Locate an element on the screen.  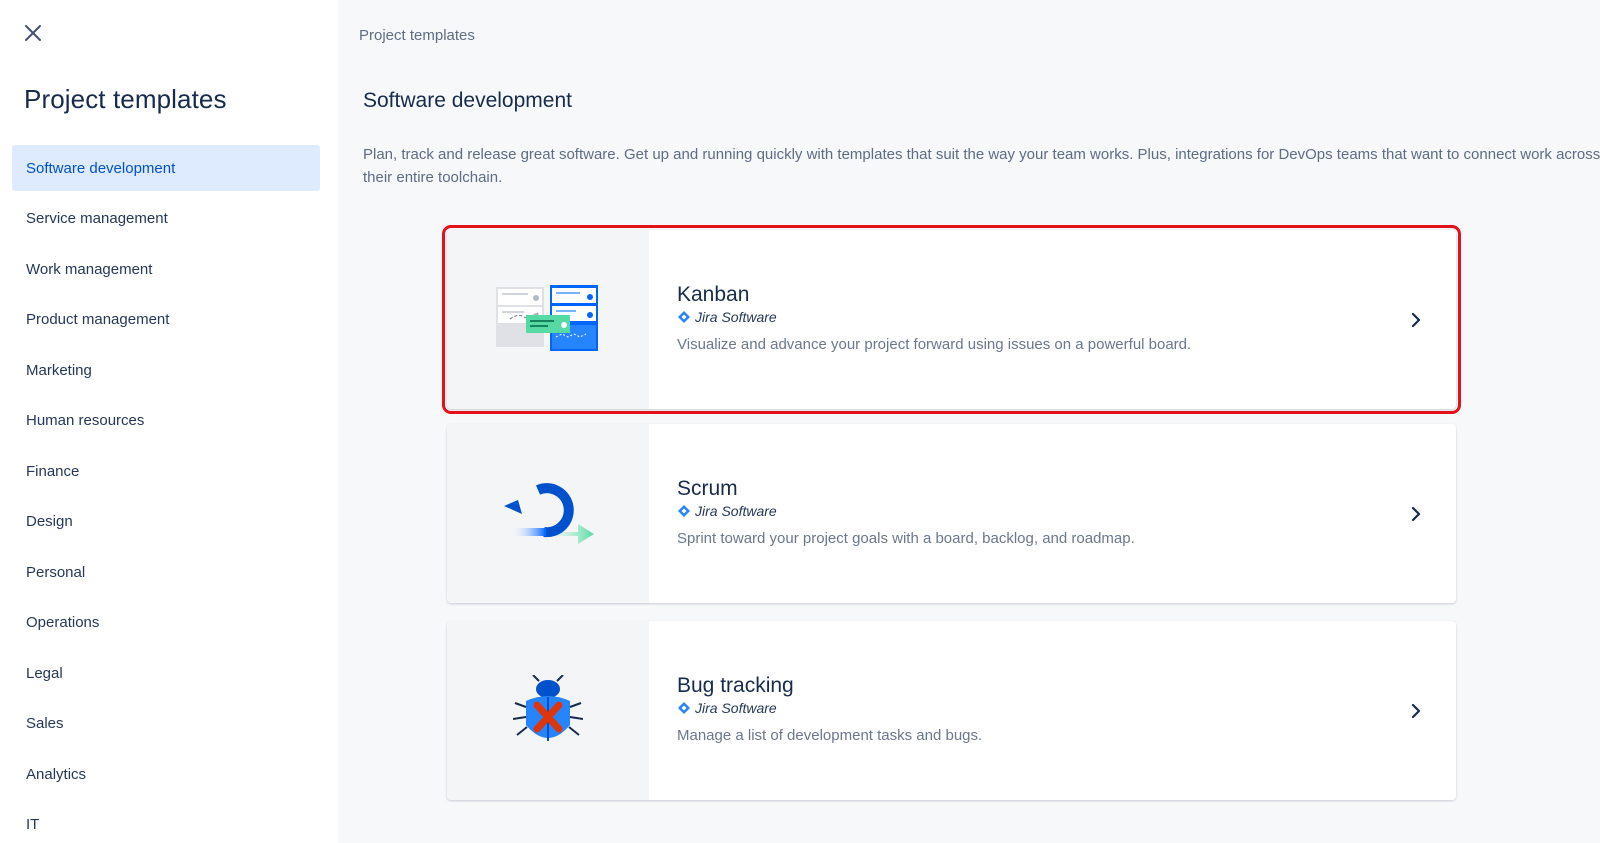
bug-illustration is located at coordinates (548, 707).